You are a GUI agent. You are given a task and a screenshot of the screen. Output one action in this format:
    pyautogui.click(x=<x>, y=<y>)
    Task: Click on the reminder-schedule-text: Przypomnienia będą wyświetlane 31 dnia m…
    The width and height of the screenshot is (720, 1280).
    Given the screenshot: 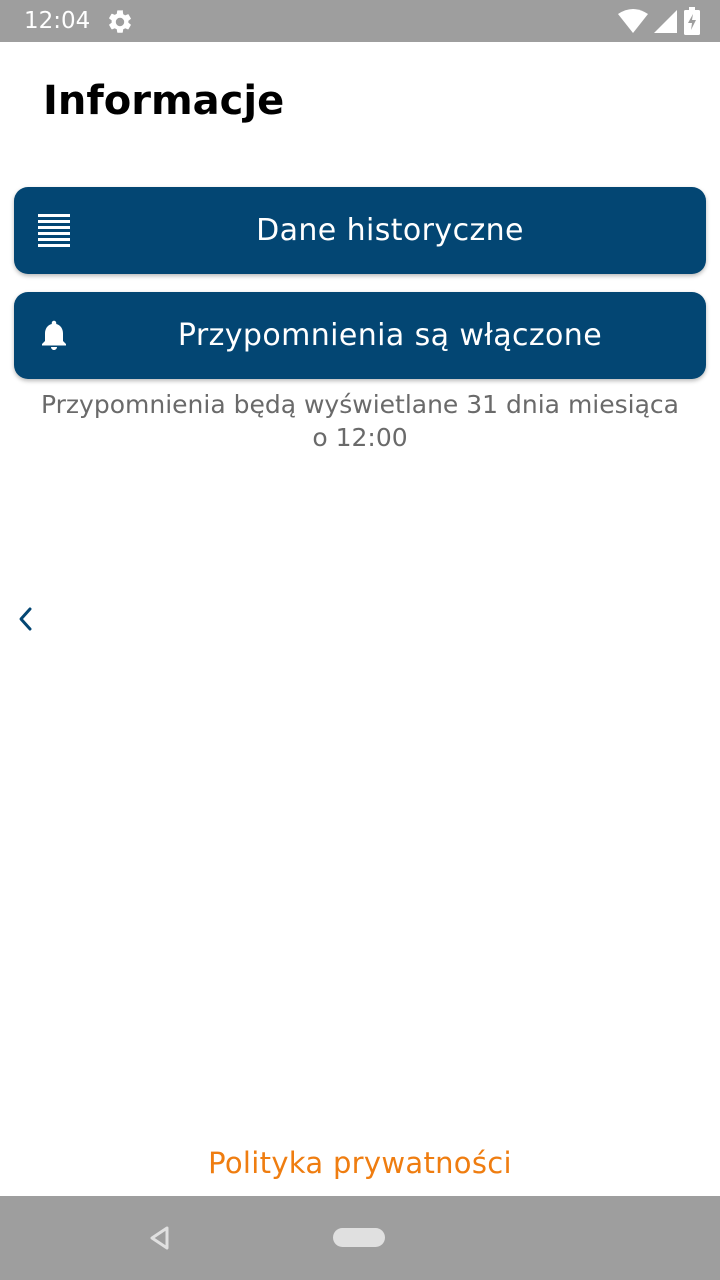 What is the action you would take?
    pyautogui.click(x=360, y=421)
    